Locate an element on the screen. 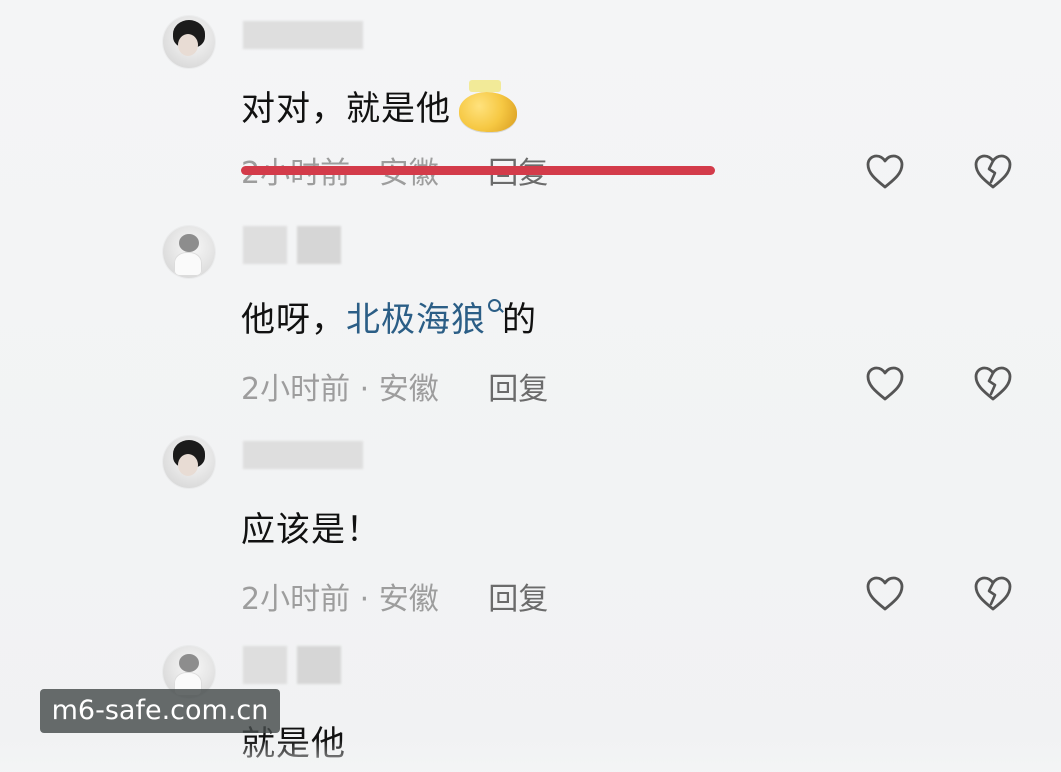 This screenshot has height=772, width=1061. comment-body-prefix: 他呀， is located at coordinates (293, 320).